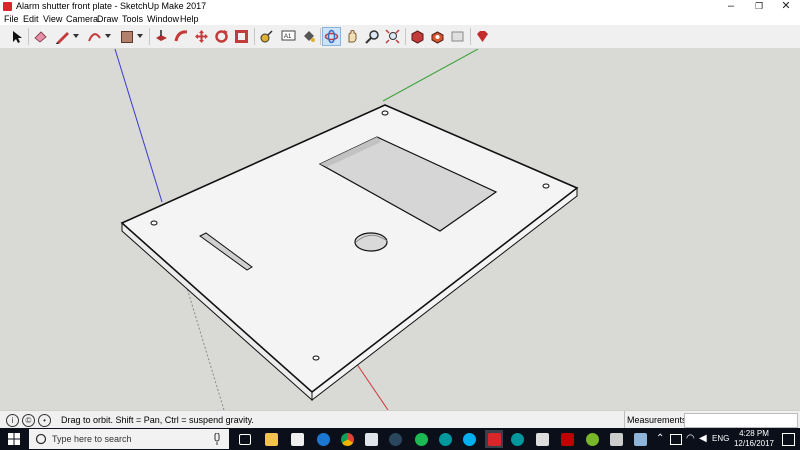 The image size is (800, 450). Describe the element at coordinates (655, 420) in the screenshot. I see `measurements-label: Measurements` at that location.